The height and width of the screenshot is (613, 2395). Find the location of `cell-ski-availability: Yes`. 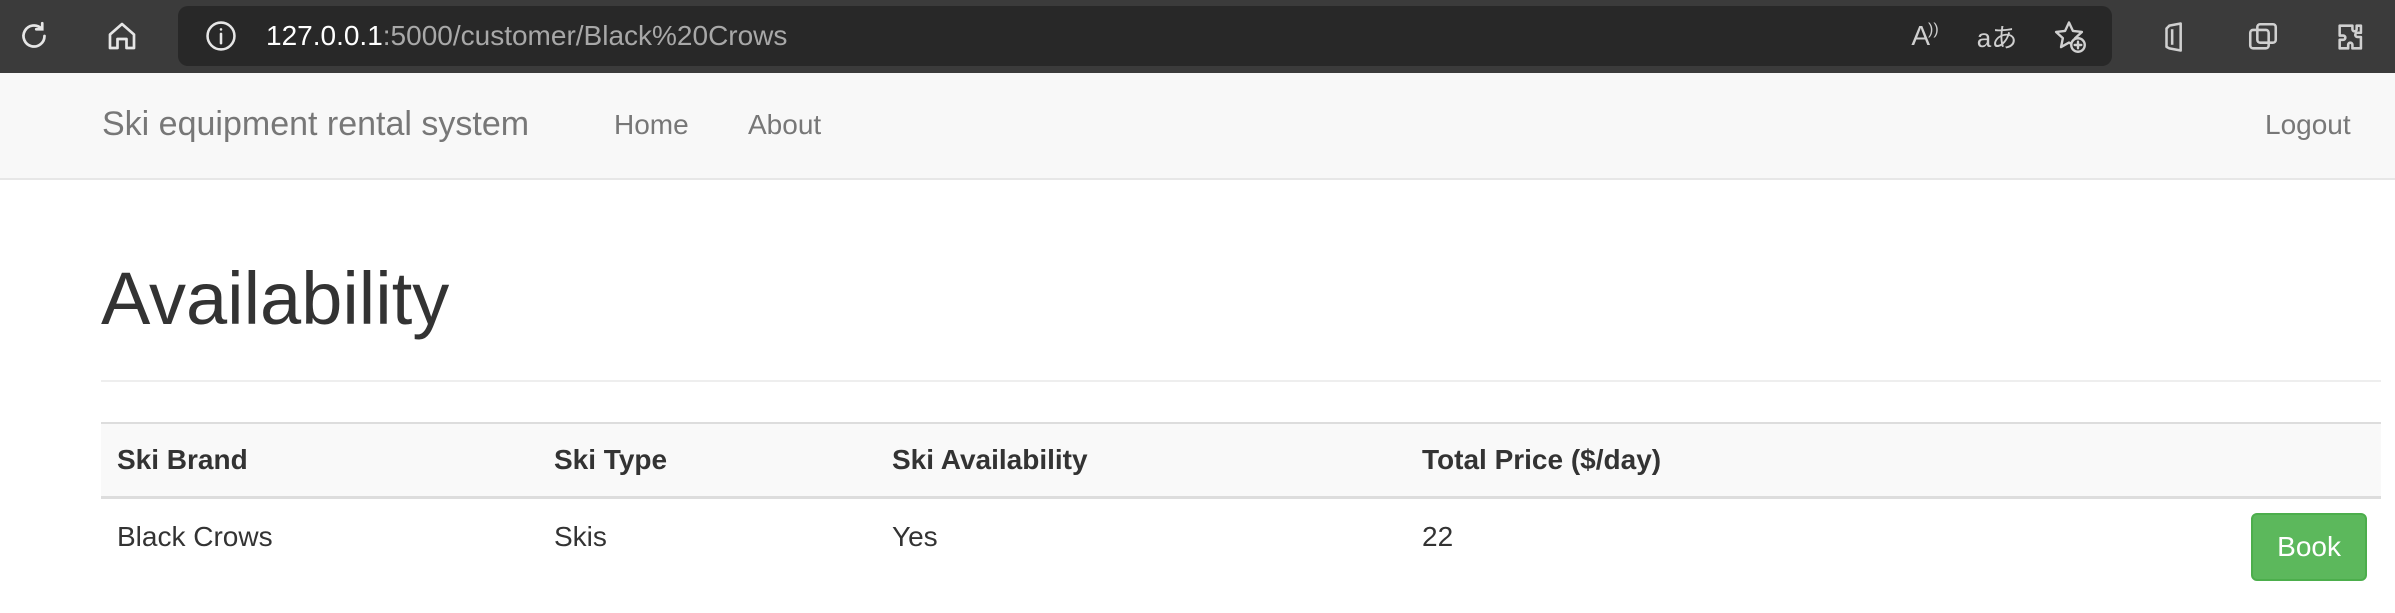

cell-ski-availability: Yes is located at coordinates (915, 536).